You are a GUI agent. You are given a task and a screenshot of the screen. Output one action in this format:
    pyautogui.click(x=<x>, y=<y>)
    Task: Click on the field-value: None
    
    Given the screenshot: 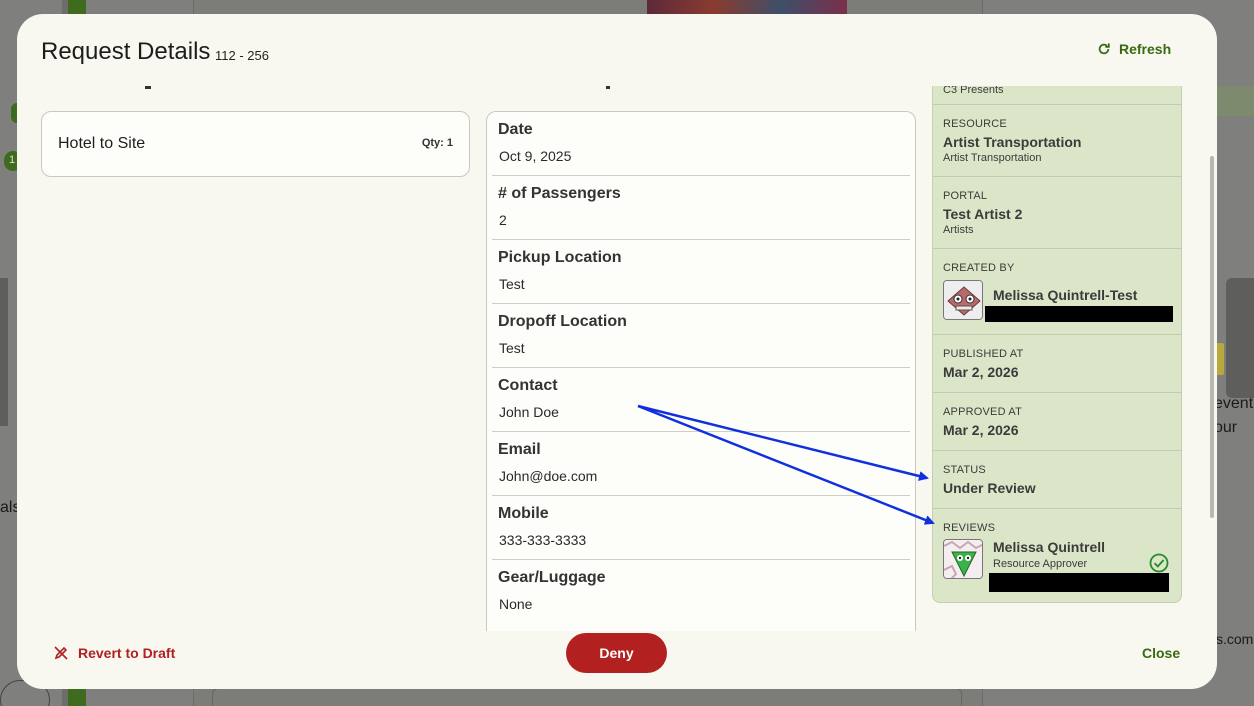 What is the action you would take?
    pyautogui.click(x=516, y=604)
    